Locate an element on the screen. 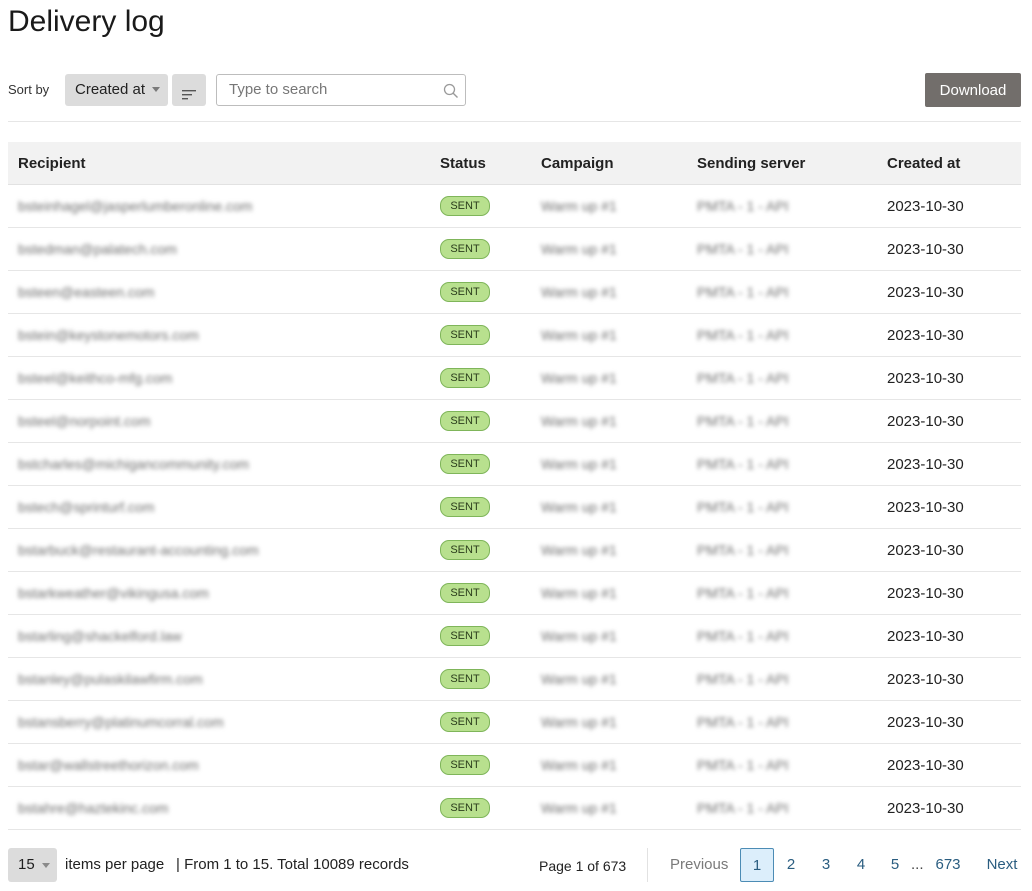 The height and width of the screenshot is (891, 1032). recipient-email: bstedman@palatech.com is located at coordinates (97, 248).